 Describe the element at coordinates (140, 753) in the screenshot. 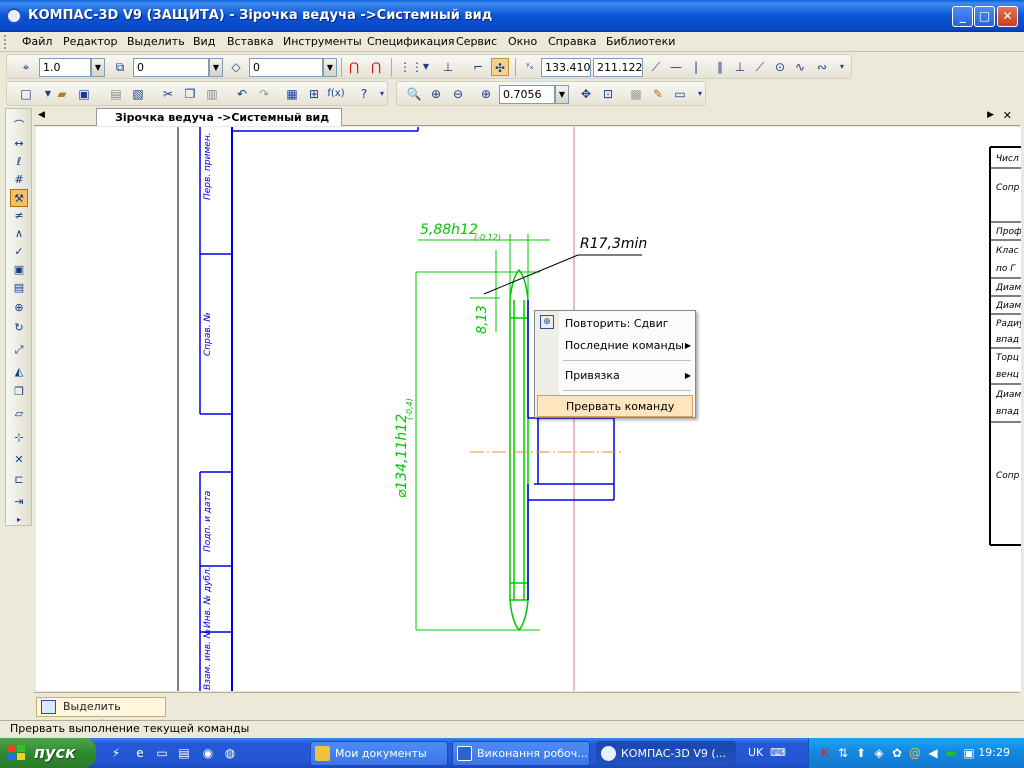

I see `quicklaunch-ie-icon: e` at that location.